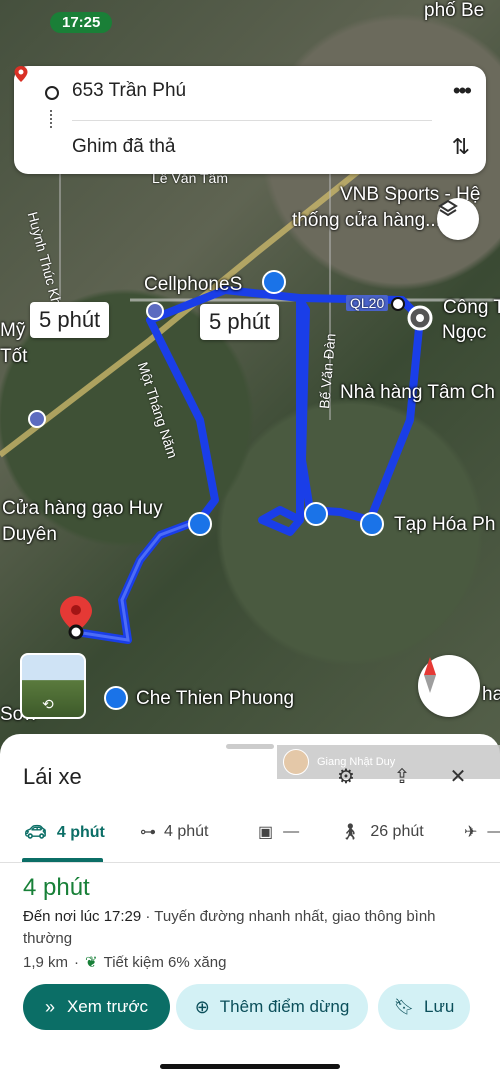 The width and height of the screenshot is (500, 1080). What do you see at coordinates (449, 686) in the screenshot?
I see `compass-button` at bounding box center [449, 686].